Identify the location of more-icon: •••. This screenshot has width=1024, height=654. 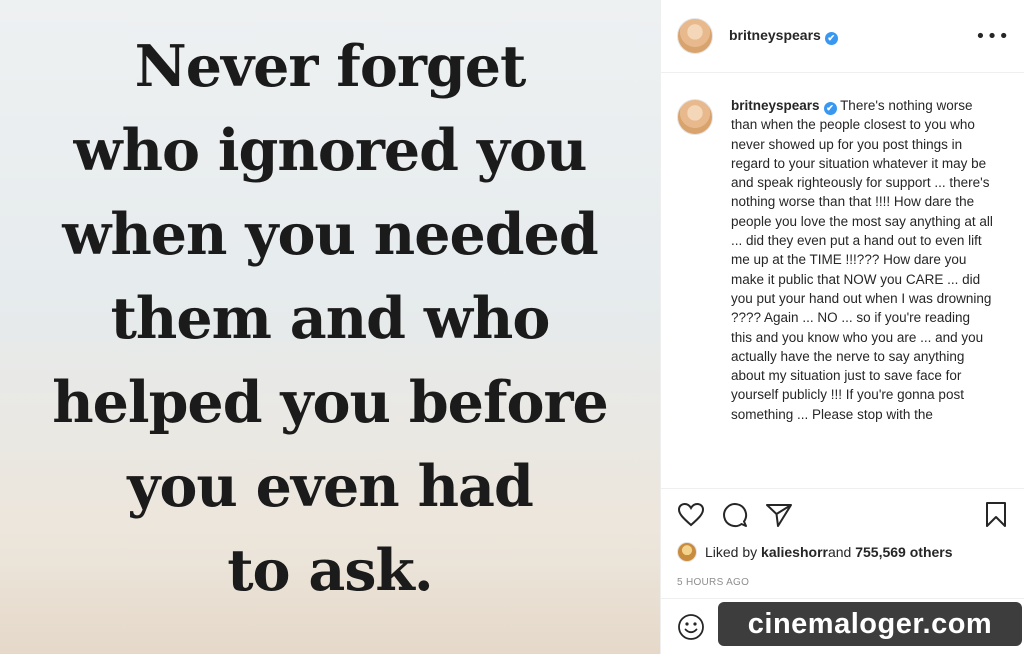
(992, 36).